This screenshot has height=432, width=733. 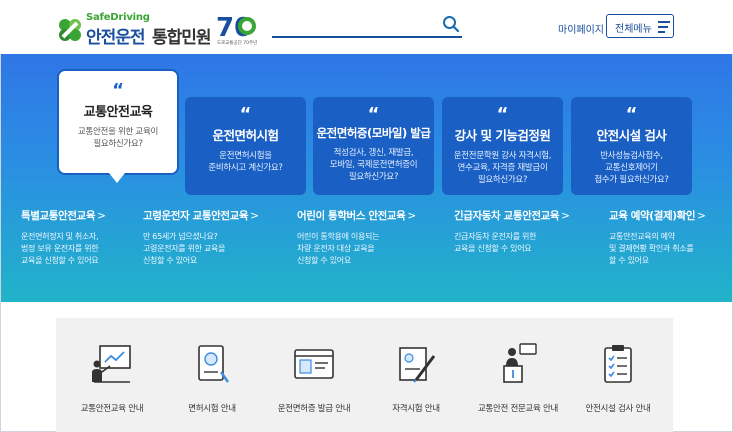 I want to click on service-professional-education-guide: 교통안전 전문교육 안내, so click(x=518, y=375).